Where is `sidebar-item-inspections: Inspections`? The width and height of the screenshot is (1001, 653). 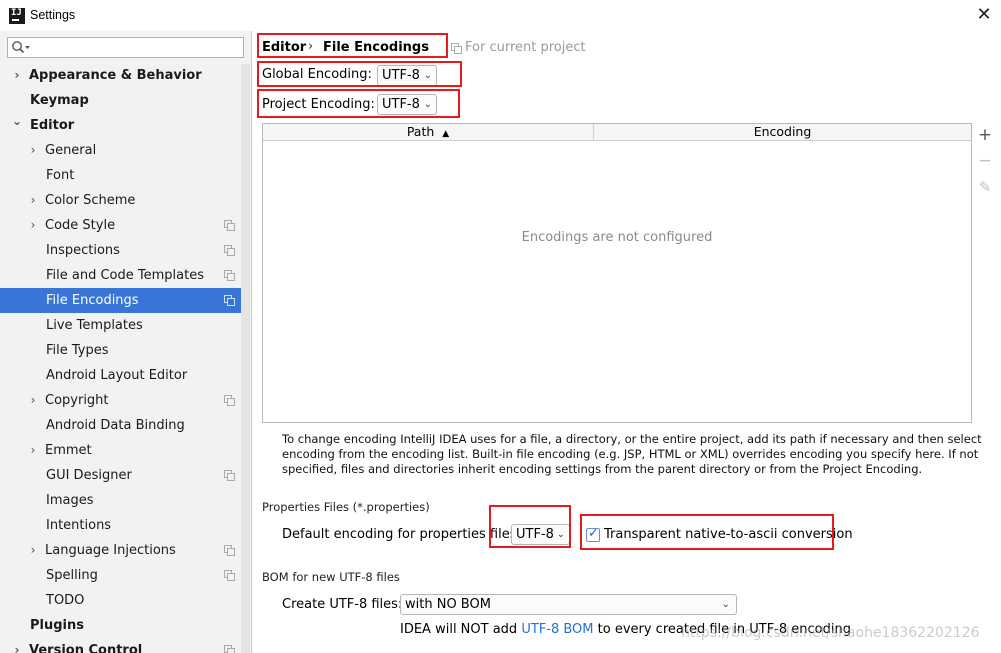 sidebar-item-inspections: Inspections is located at coordinates (120, 250).